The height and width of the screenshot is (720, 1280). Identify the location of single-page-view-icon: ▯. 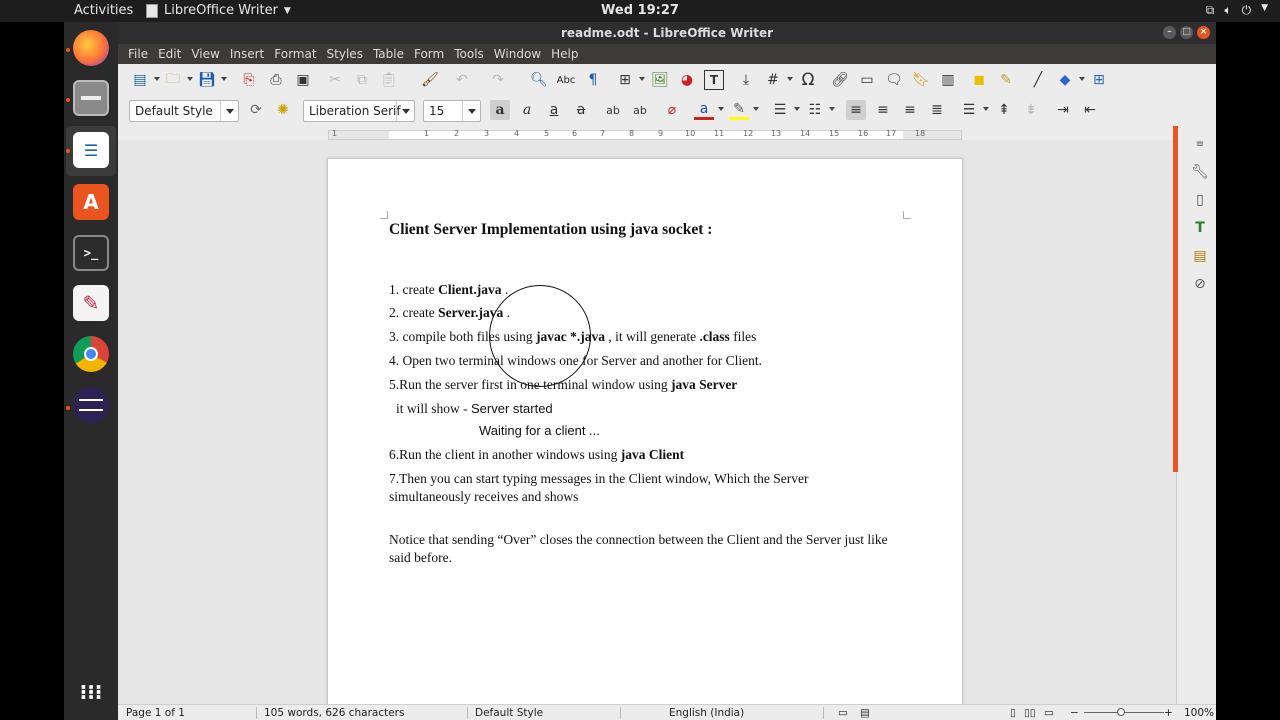
(1013, 713).